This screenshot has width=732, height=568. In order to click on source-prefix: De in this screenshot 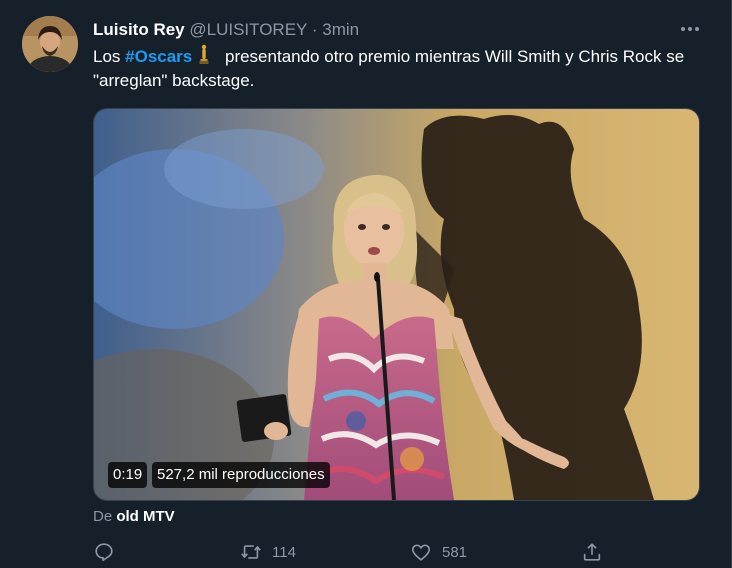, I will do `click(105, 516)`.